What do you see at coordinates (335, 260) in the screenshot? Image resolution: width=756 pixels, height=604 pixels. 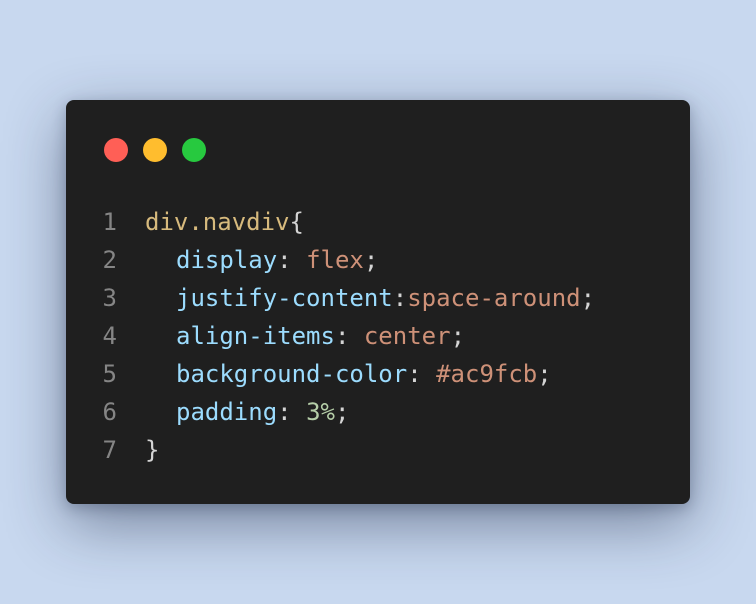 I see `css-value: flex` at bounding box center [335, 260].